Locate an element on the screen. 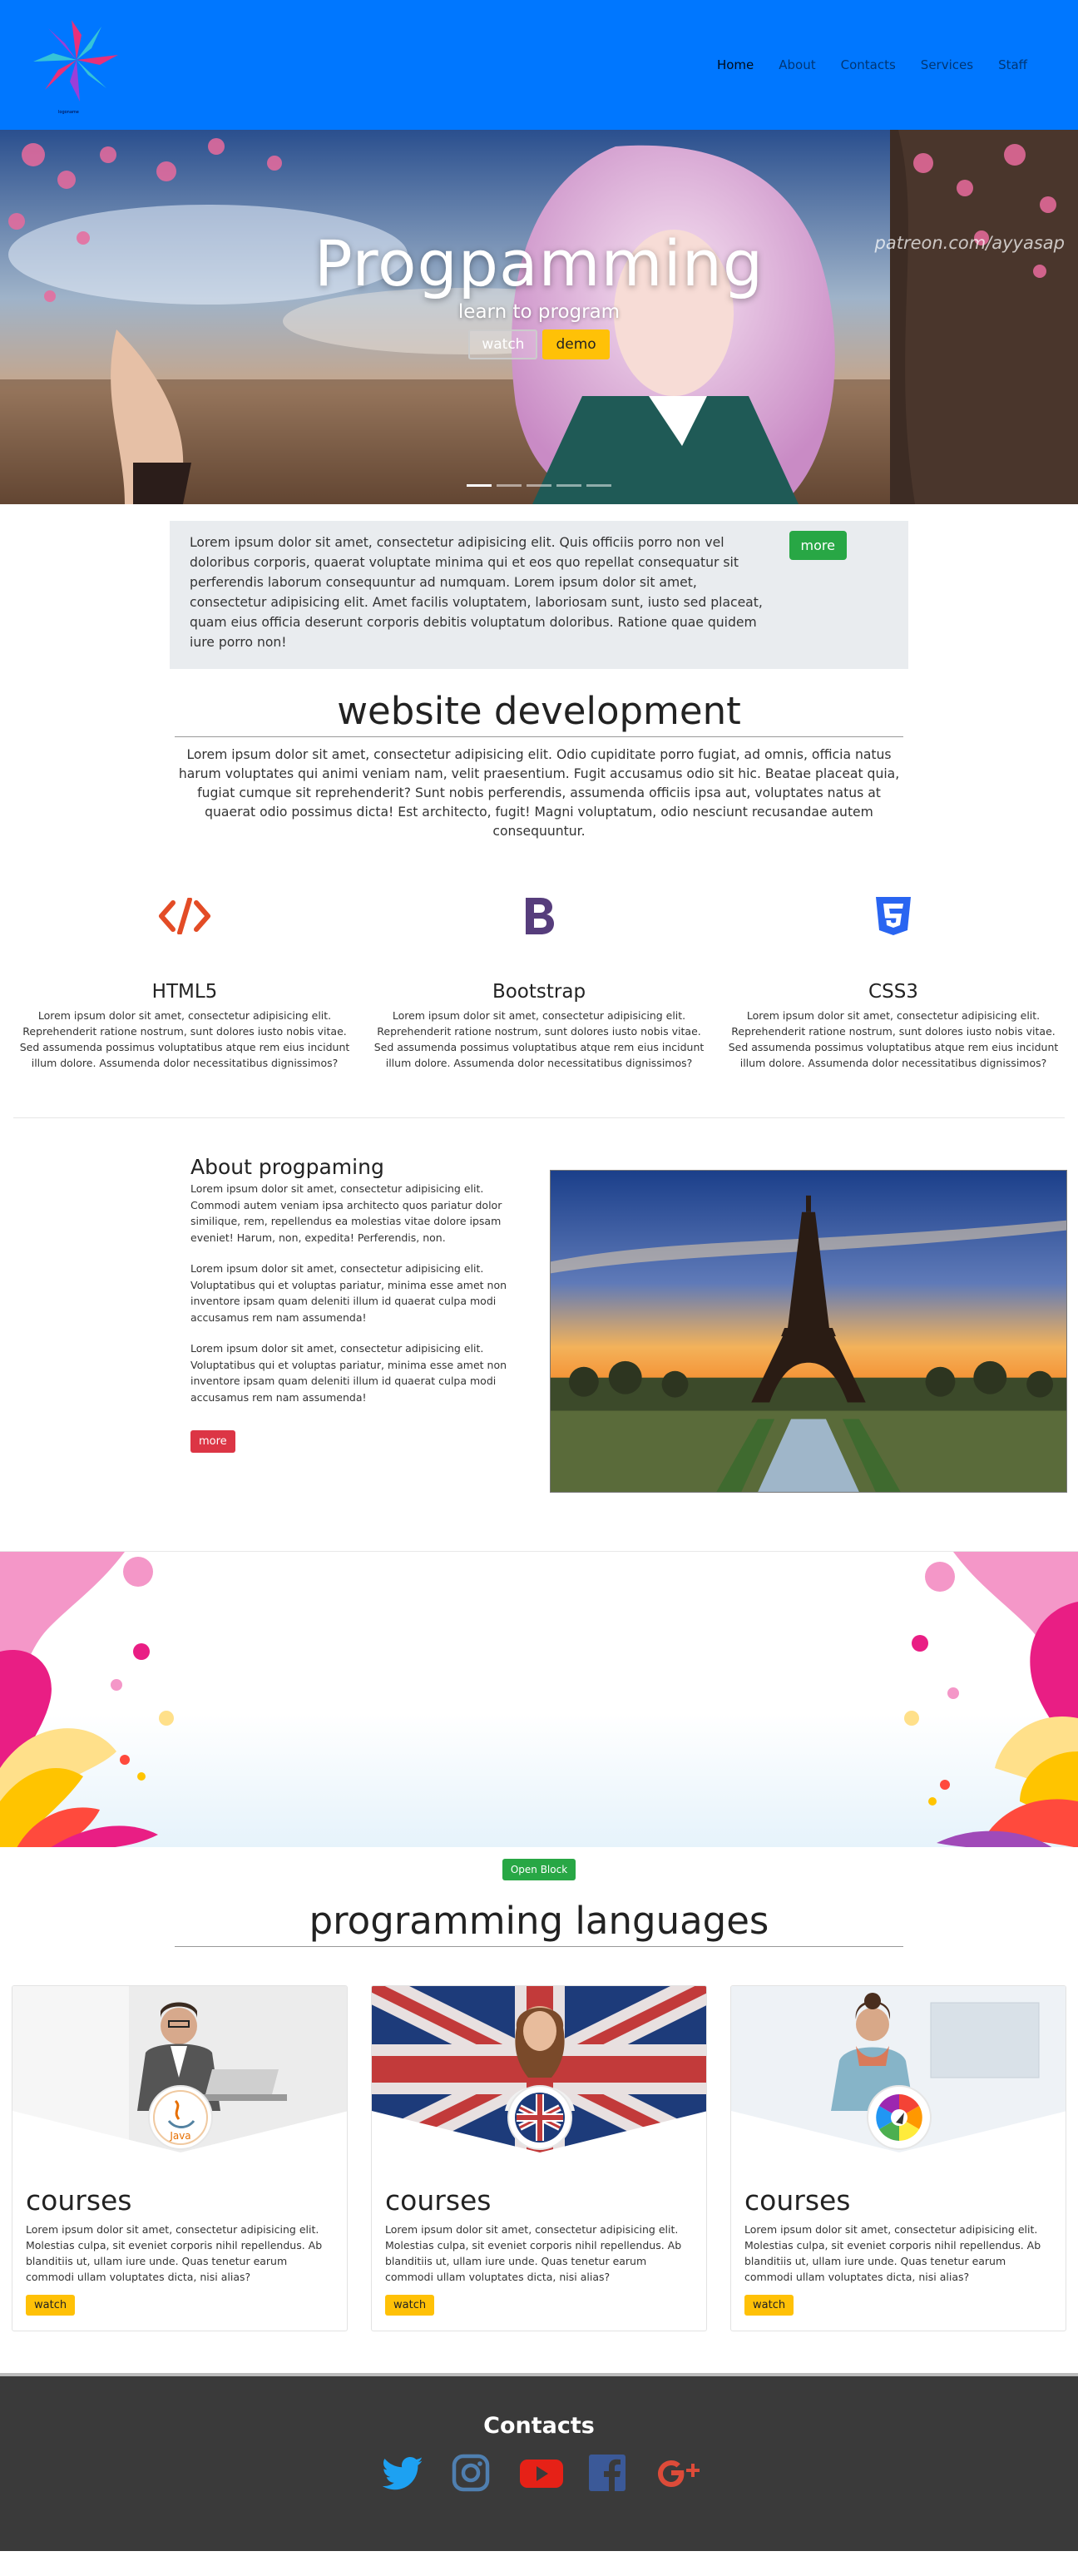  hero-watch-button: watch is located at coordinates (503, 344).